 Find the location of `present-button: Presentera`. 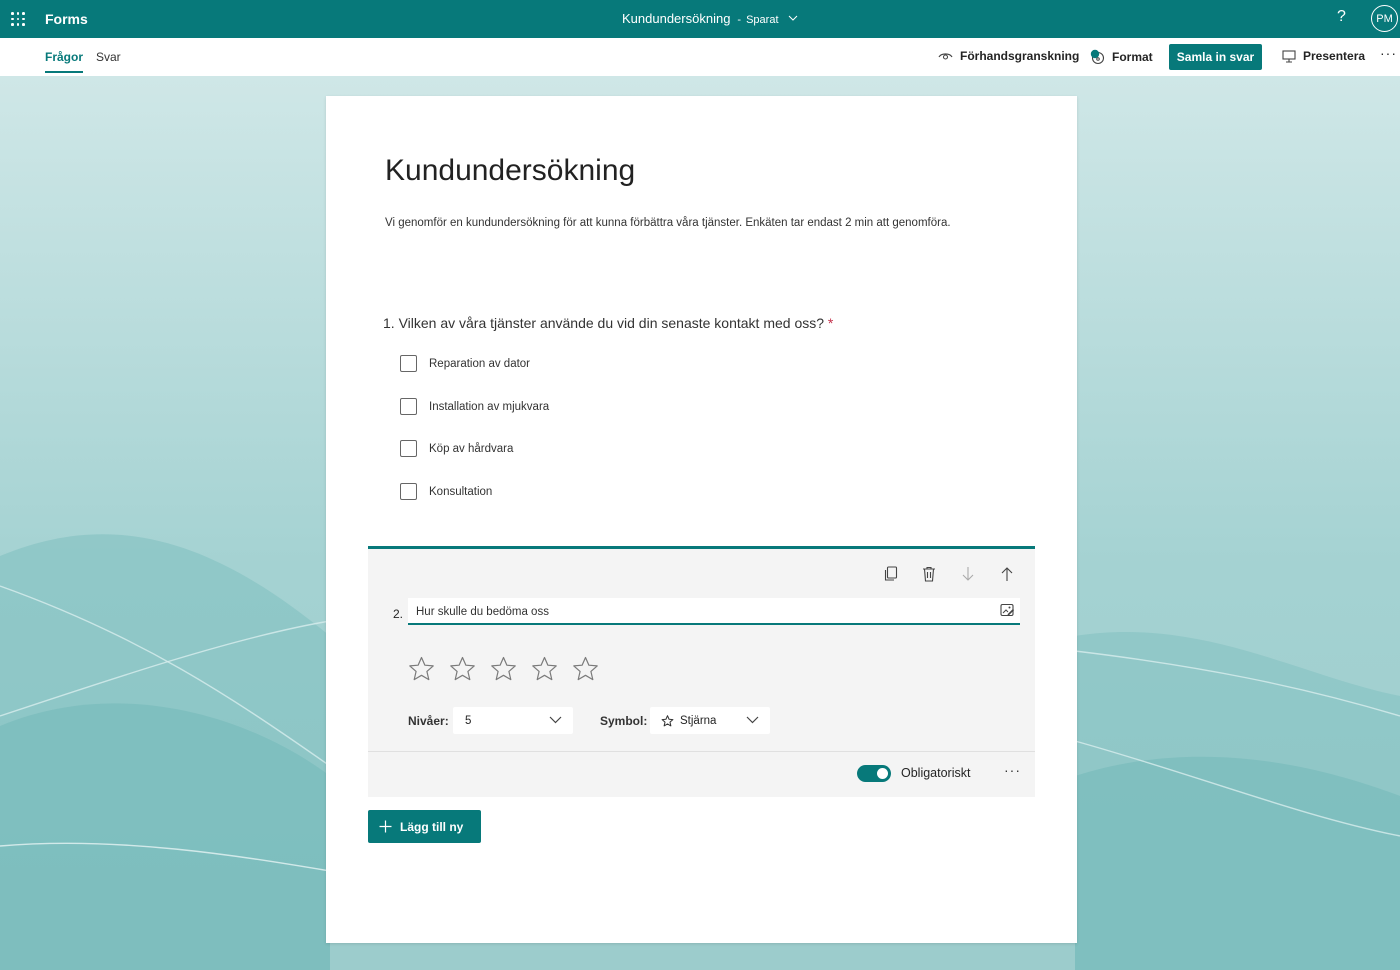

present-button: Presentera is located at coordinates (1323, 56).